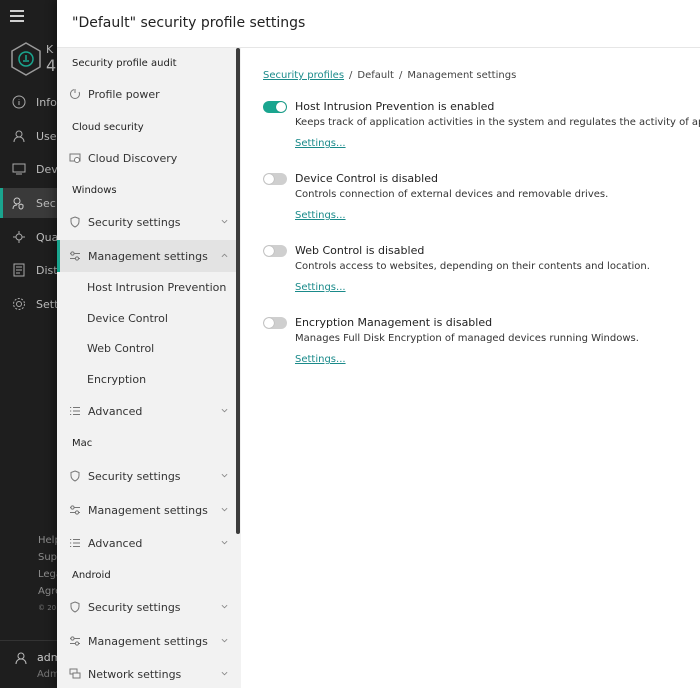 The width and height of the screenshot is (700, 688). I want to click on web-control-toggle, so click(275, 251).